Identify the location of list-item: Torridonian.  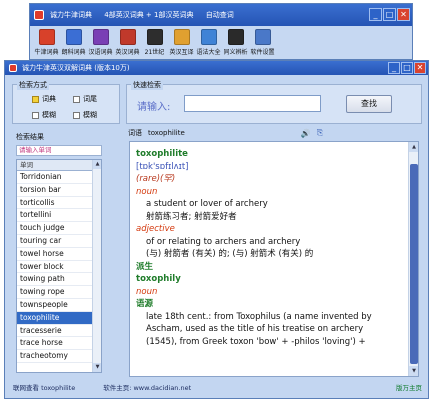
(59, 177).